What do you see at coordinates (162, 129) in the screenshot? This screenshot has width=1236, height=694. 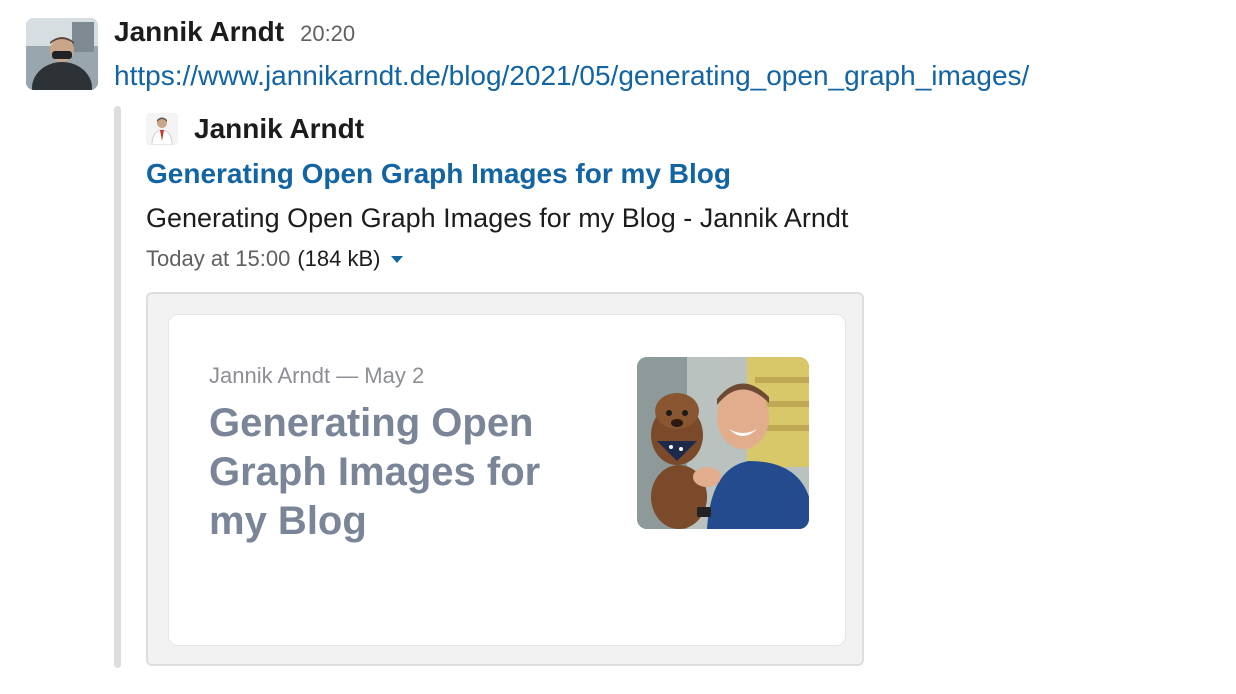 I see `service-icon` at bounding box center [162, 129].